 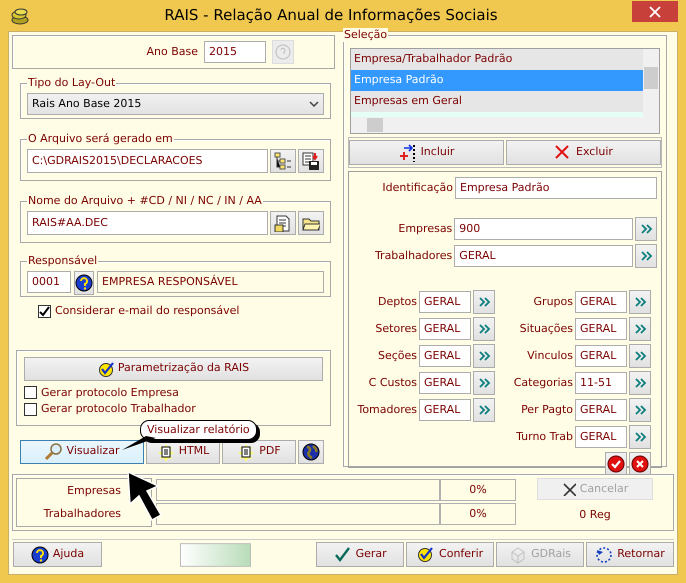 I want to click on cancel-button, so click(x=640, y=464).